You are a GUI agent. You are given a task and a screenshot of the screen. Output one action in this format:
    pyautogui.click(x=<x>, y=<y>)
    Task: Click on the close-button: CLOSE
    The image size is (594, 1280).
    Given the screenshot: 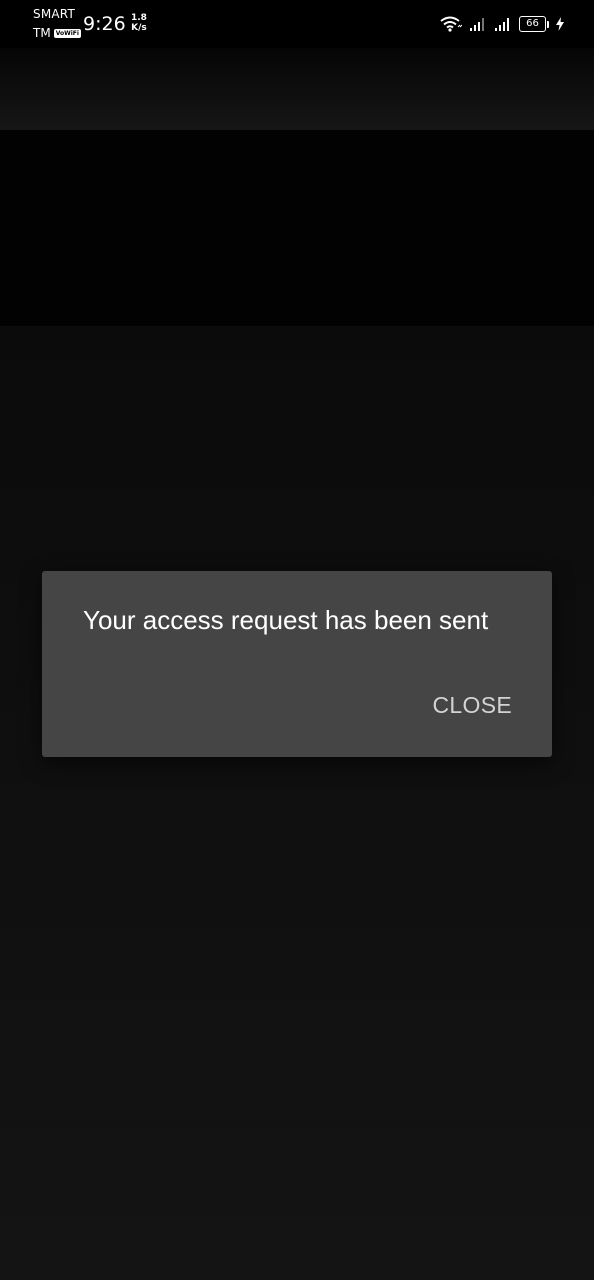 What is the action you would take?
    pyautogui.click(x=472, y=705)
    